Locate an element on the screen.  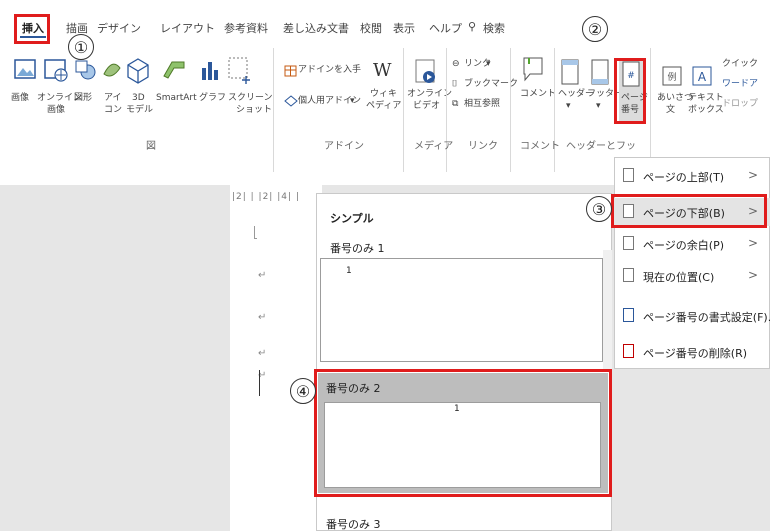
wordart-button: ワードア is located at coordinates (740, 84).